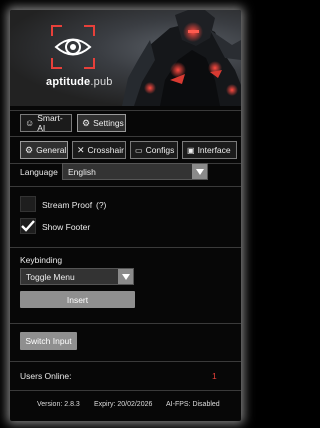 This screenshot has width=320, height=428. I want to click on language-dropdown: English, so click(135, 171).